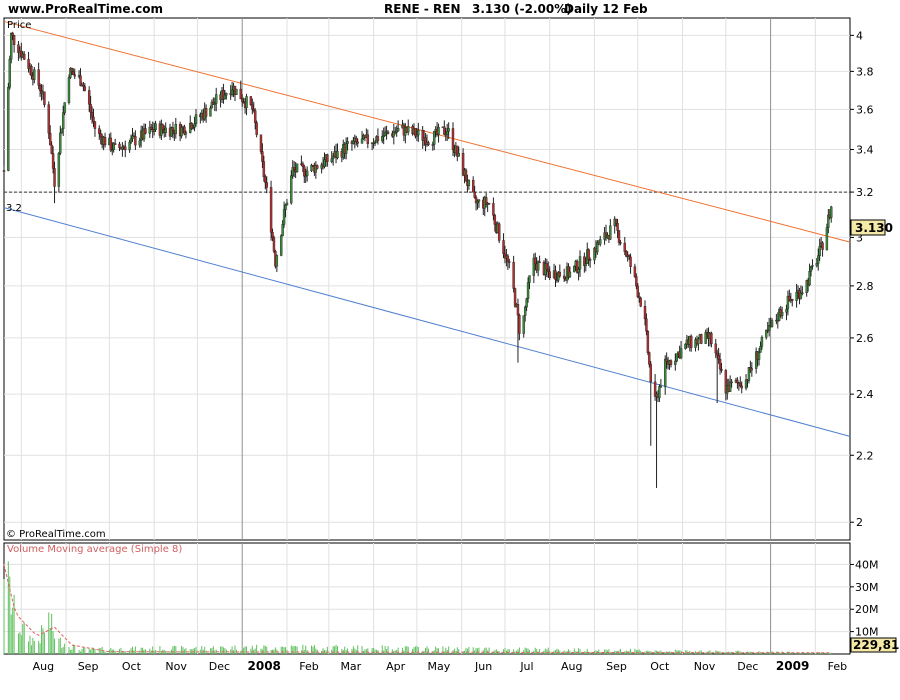  Describe the element at coordinates (439, 666) in the screenshot. I see `time-tick-label: May` at that location.